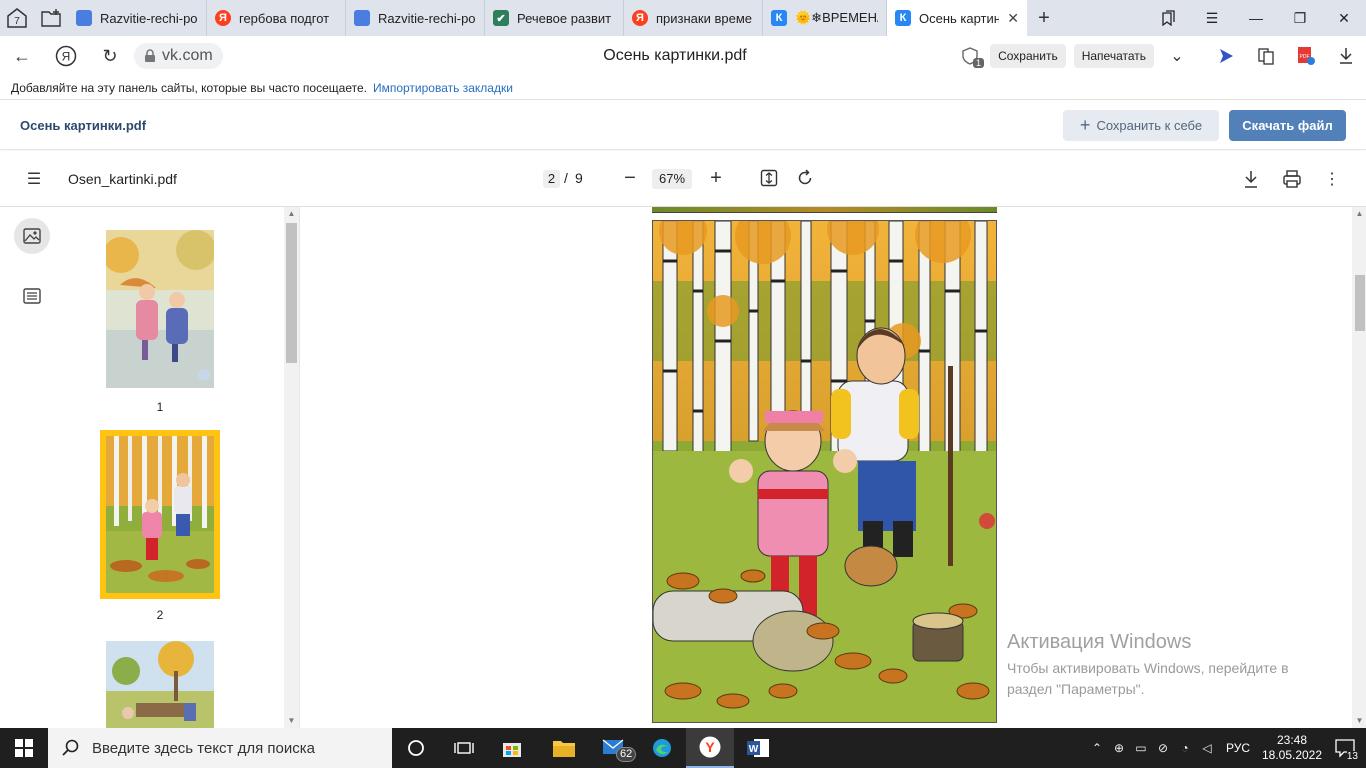 Image resolution: width=1366 pixels, height=768 pixels. I want to click on tab-4: ✔ Речевое развит, so click(554, 18).